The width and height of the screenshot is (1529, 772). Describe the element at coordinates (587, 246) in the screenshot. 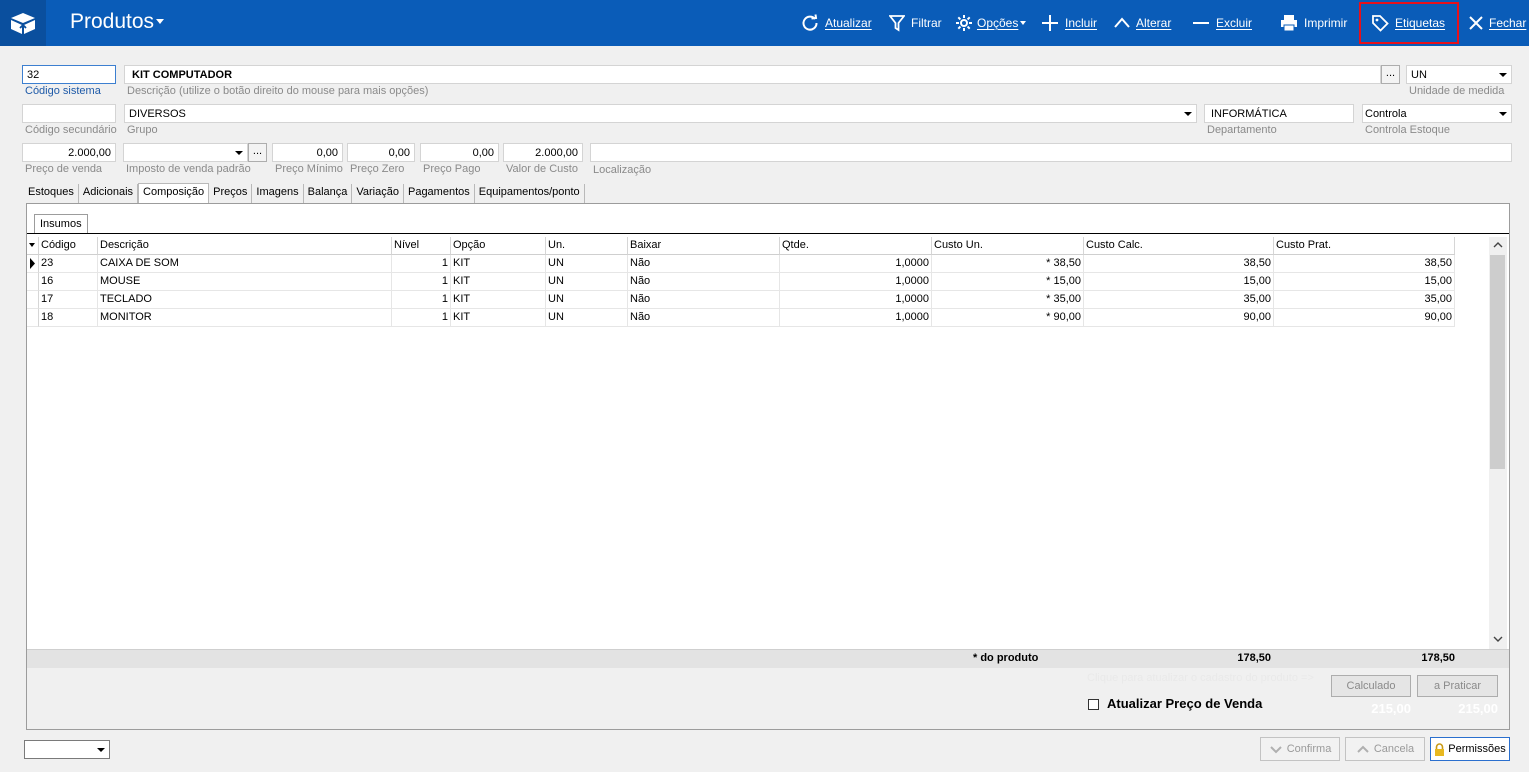

I see `column-header-un: Un.` at that location.